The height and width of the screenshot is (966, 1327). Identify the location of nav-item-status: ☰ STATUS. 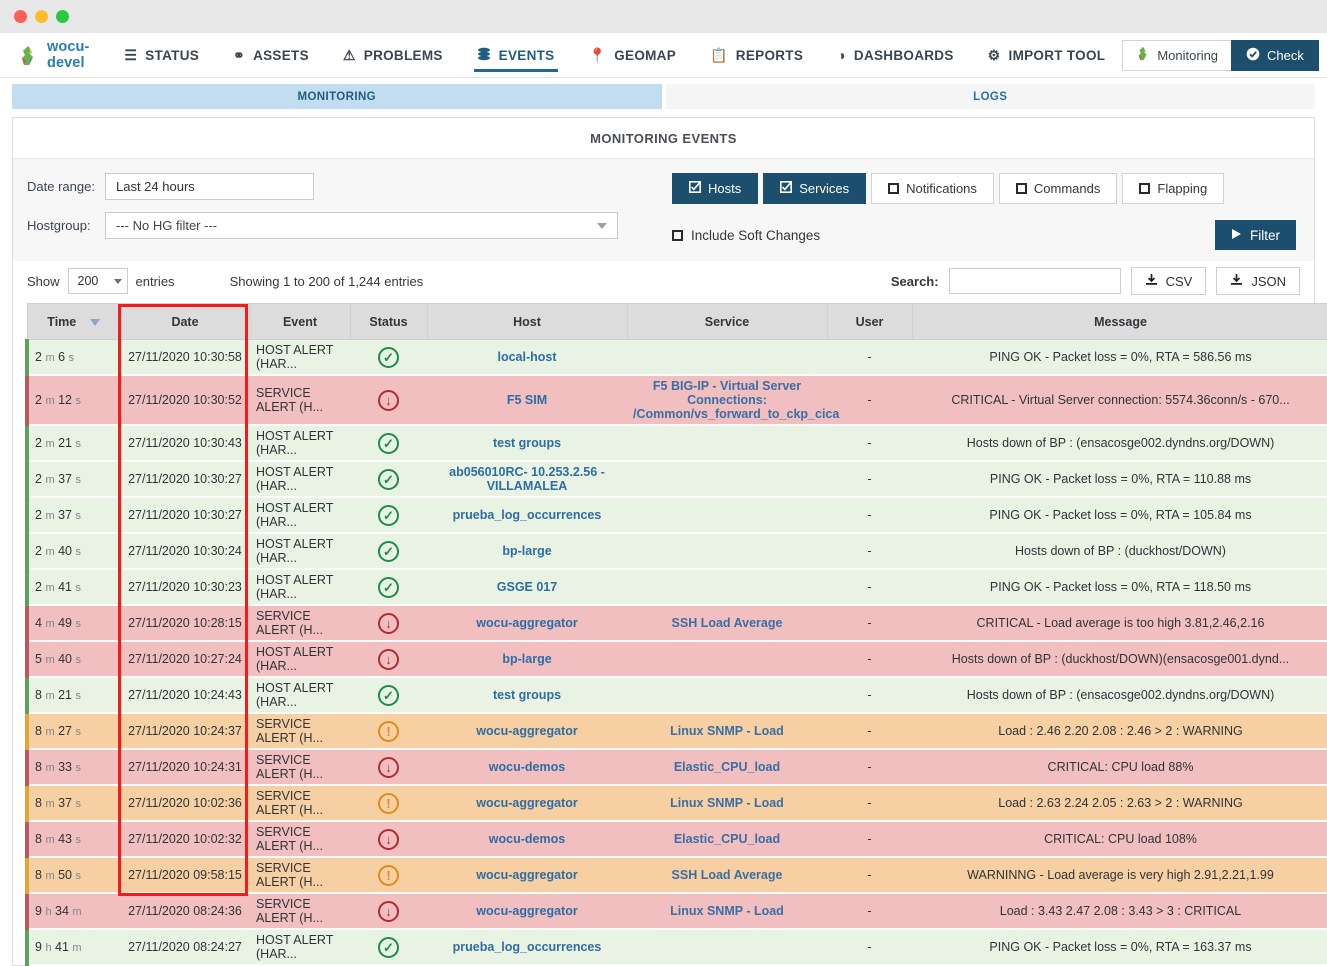
(161, 55).